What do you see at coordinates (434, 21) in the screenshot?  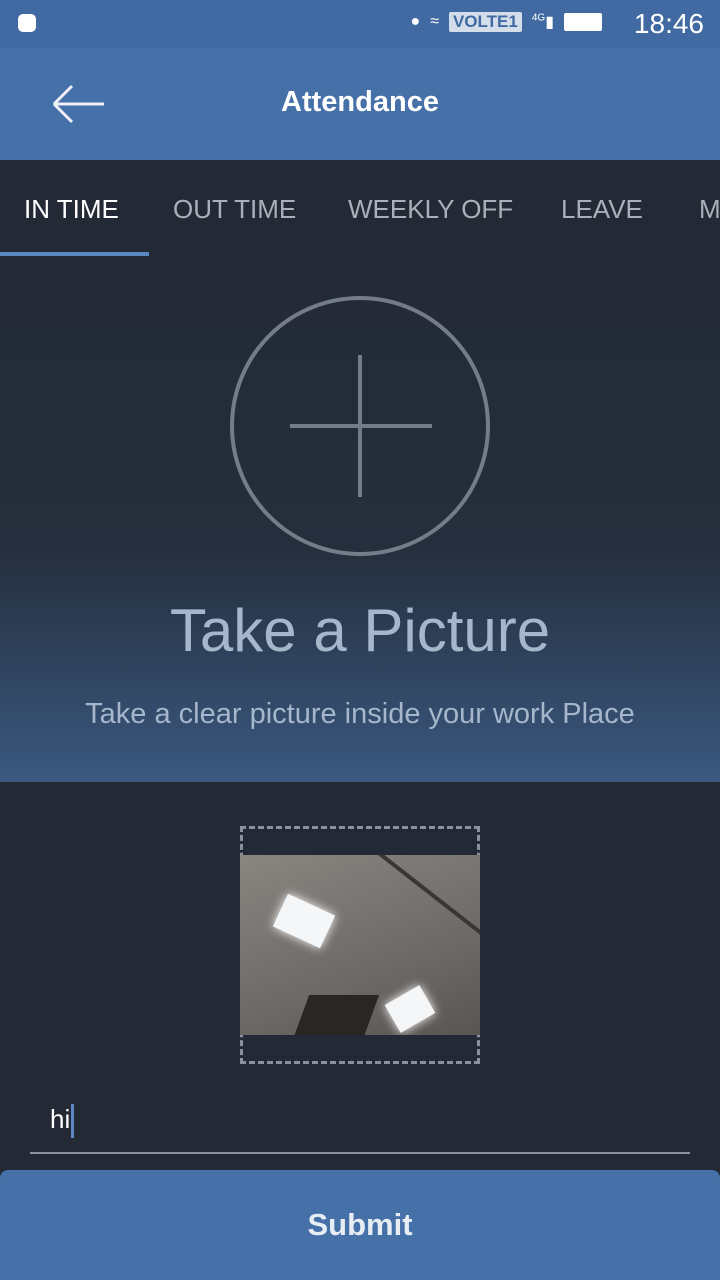 I see `wifi-icon: ≈` at bounding box center [434, 21].